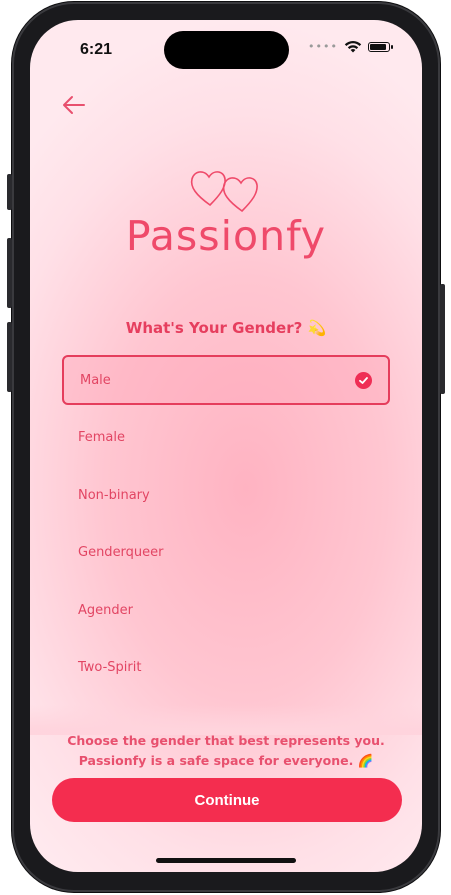  What do you see at coordinates (95, 380) in the screenshot?
I see `option-label: Male` at bounding box center [95, 380].